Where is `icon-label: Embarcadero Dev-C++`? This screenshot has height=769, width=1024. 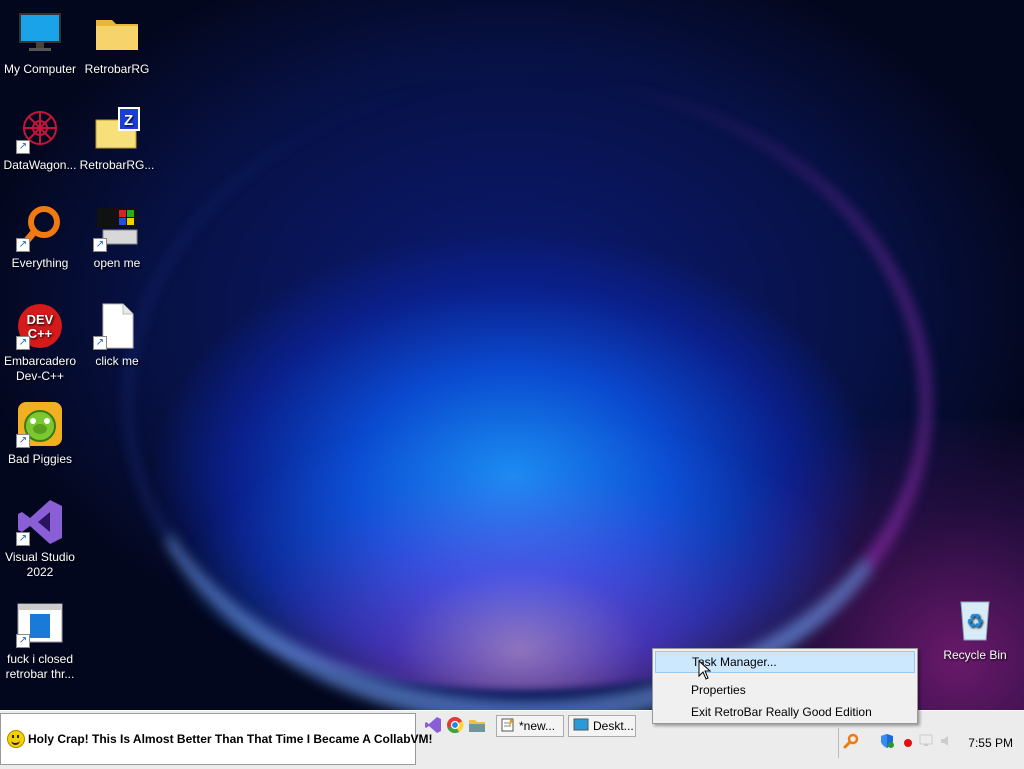 icon-label: Embarcadero Dev-C++ is located at coordinates (40, 368).